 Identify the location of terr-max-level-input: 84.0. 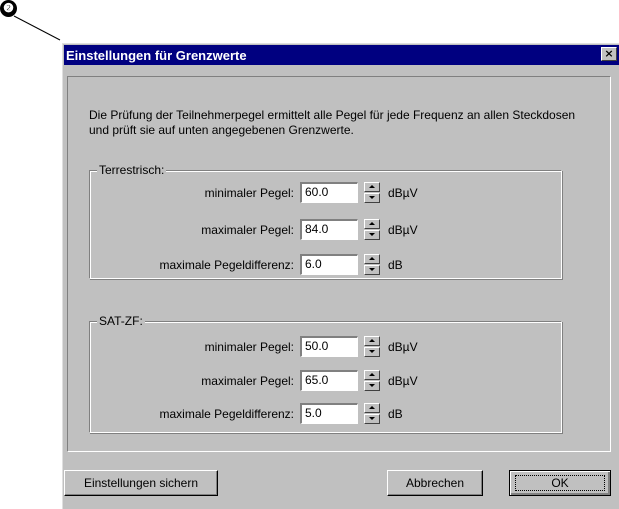
(329, 229).